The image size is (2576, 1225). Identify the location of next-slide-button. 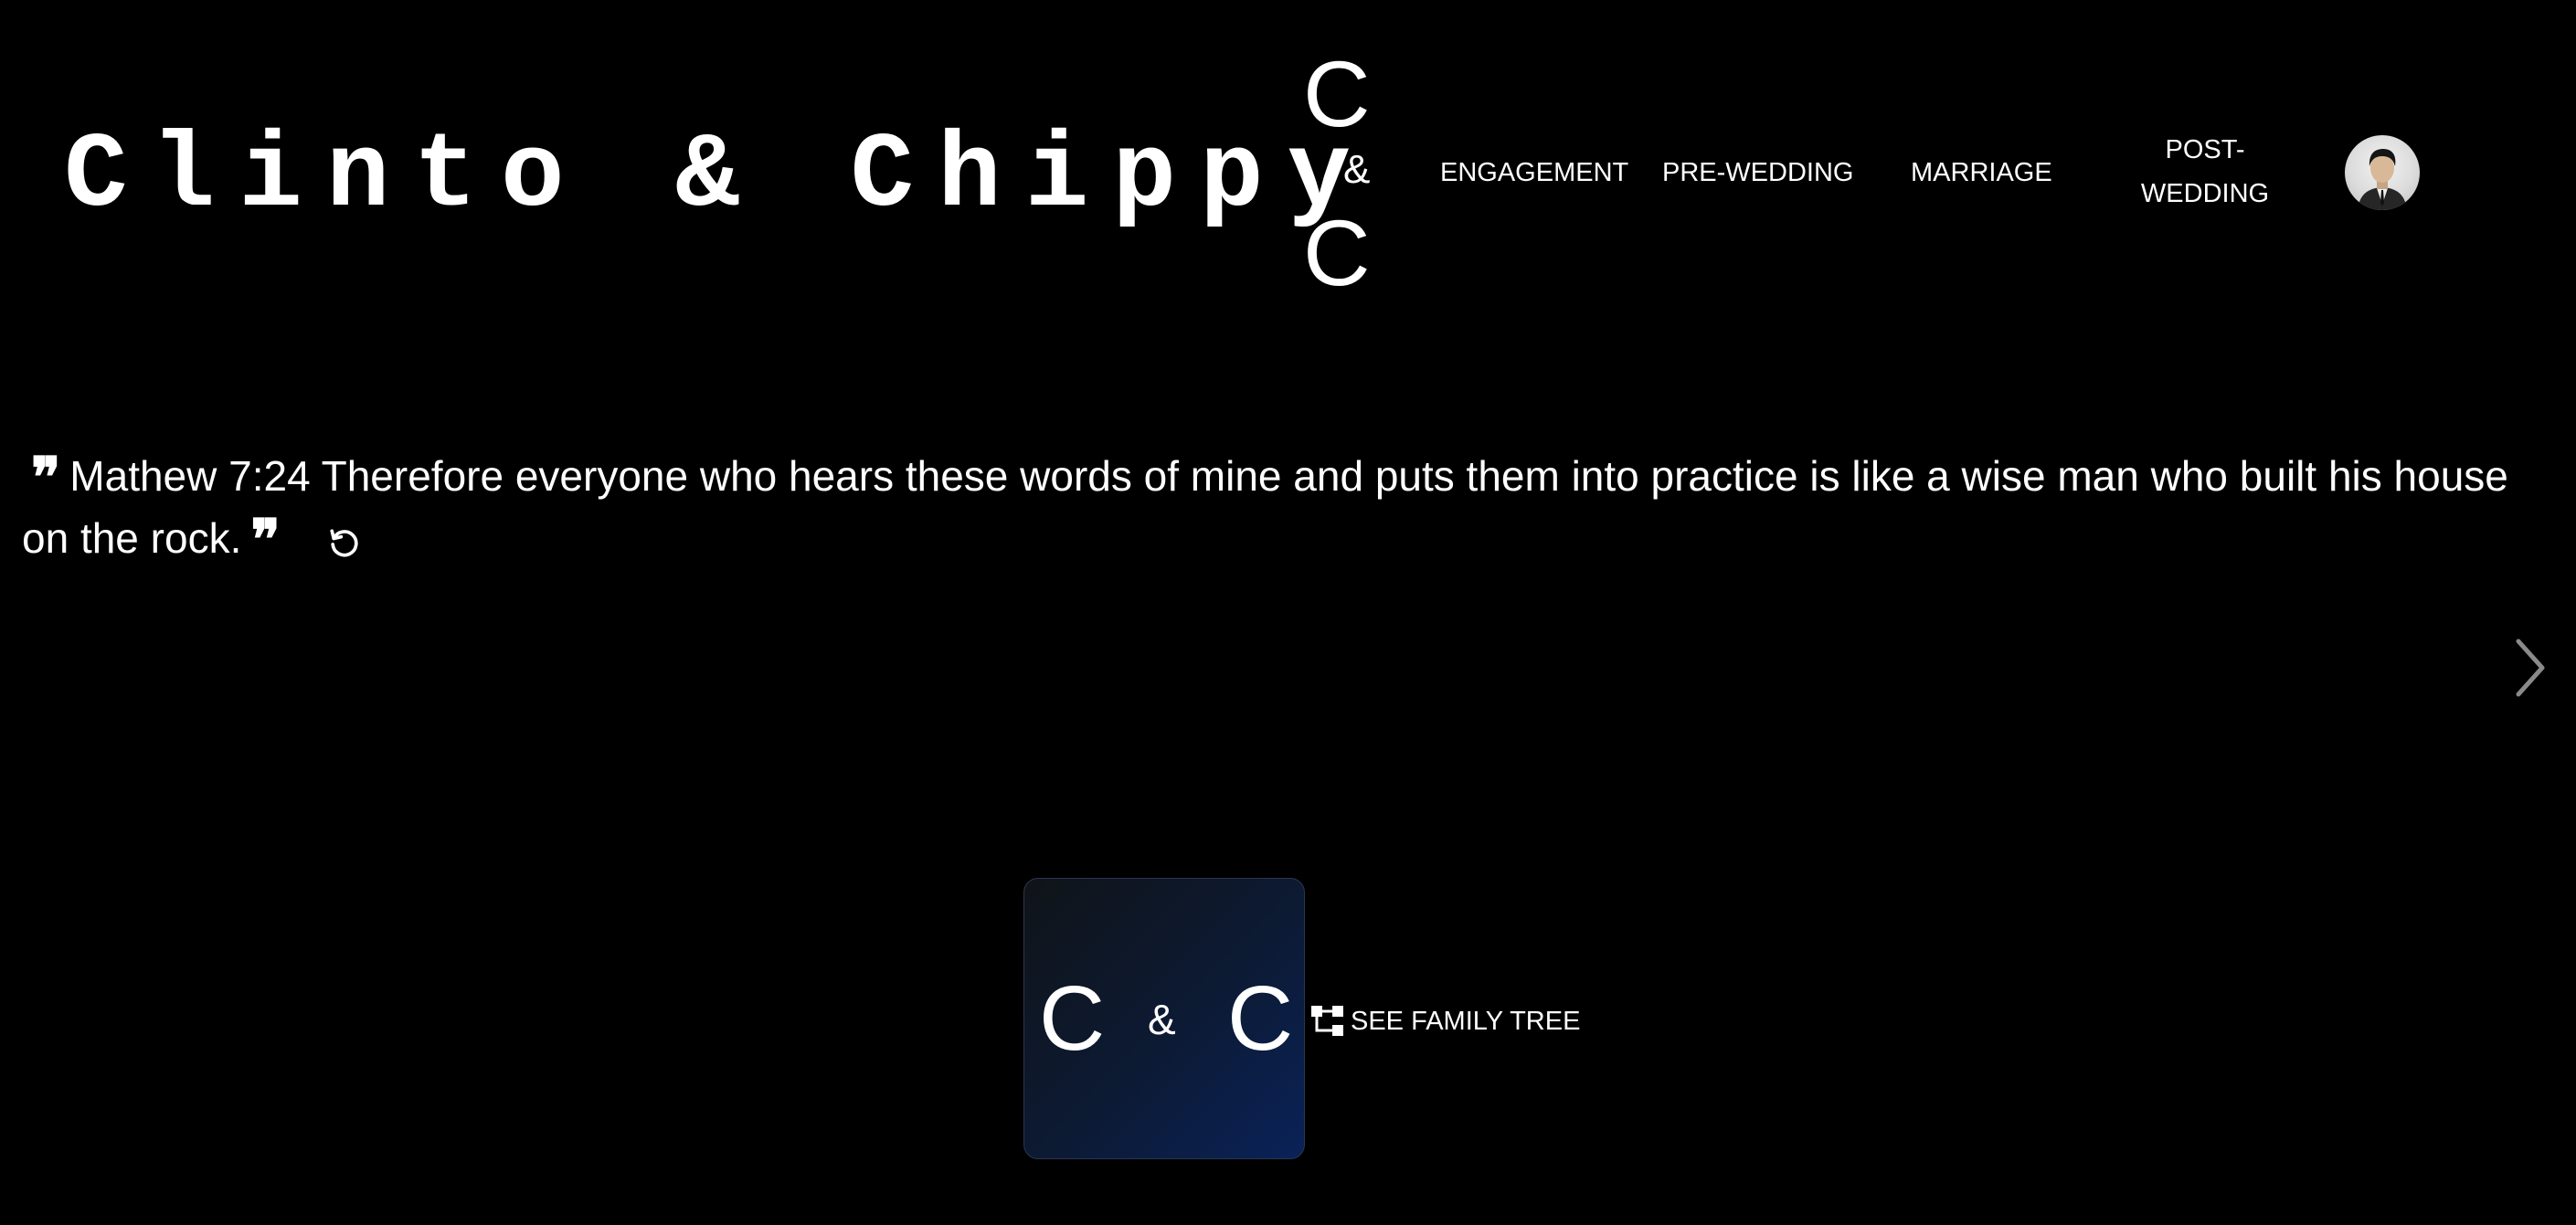
(2530, 668).